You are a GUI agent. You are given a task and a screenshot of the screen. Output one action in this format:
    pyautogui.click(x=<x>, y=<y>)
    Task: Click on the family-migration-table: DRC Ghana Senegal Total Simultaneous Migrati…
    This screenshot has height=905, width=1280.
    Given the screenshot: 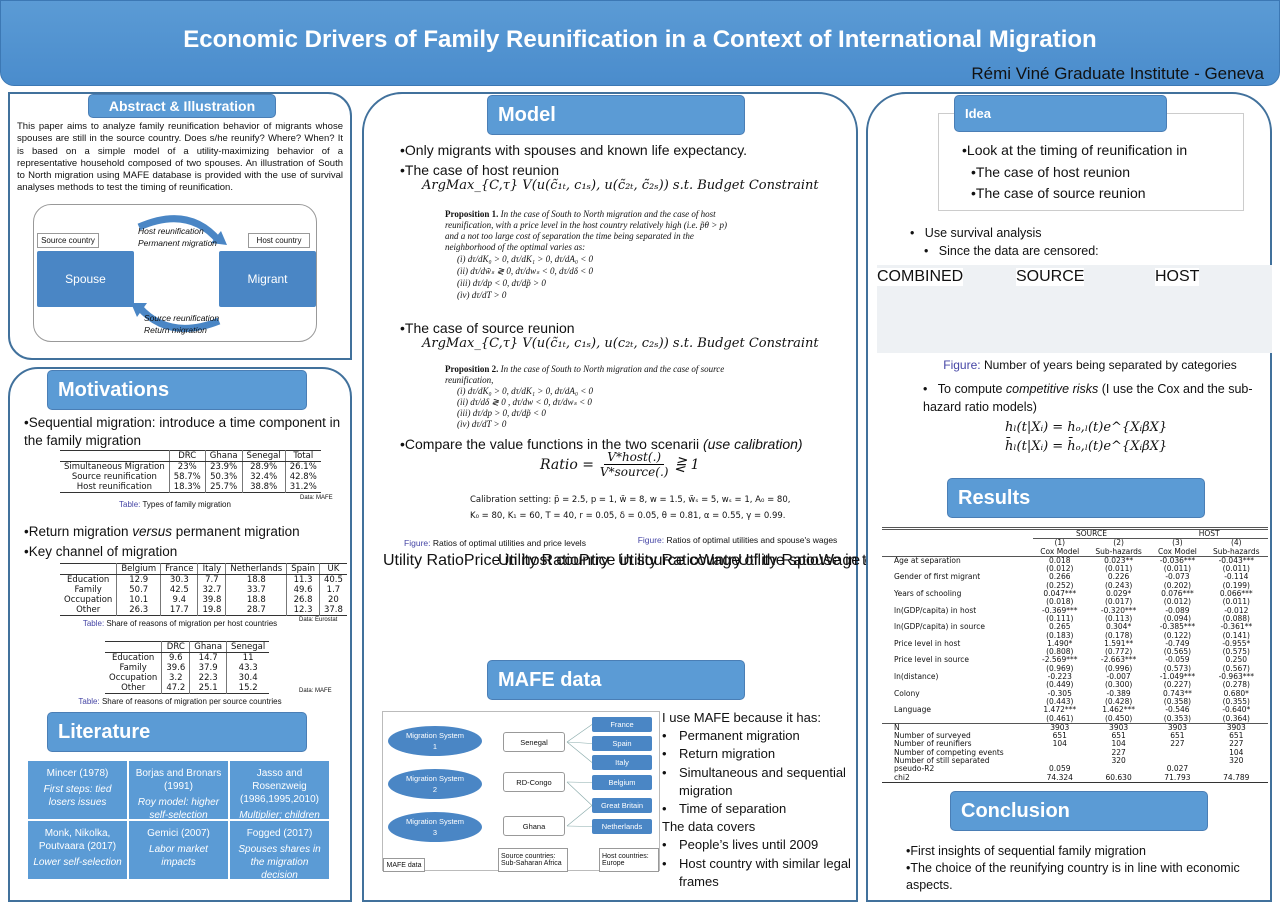 What is the action you would take?
    pyautogui.click(x=190, y=471)
    